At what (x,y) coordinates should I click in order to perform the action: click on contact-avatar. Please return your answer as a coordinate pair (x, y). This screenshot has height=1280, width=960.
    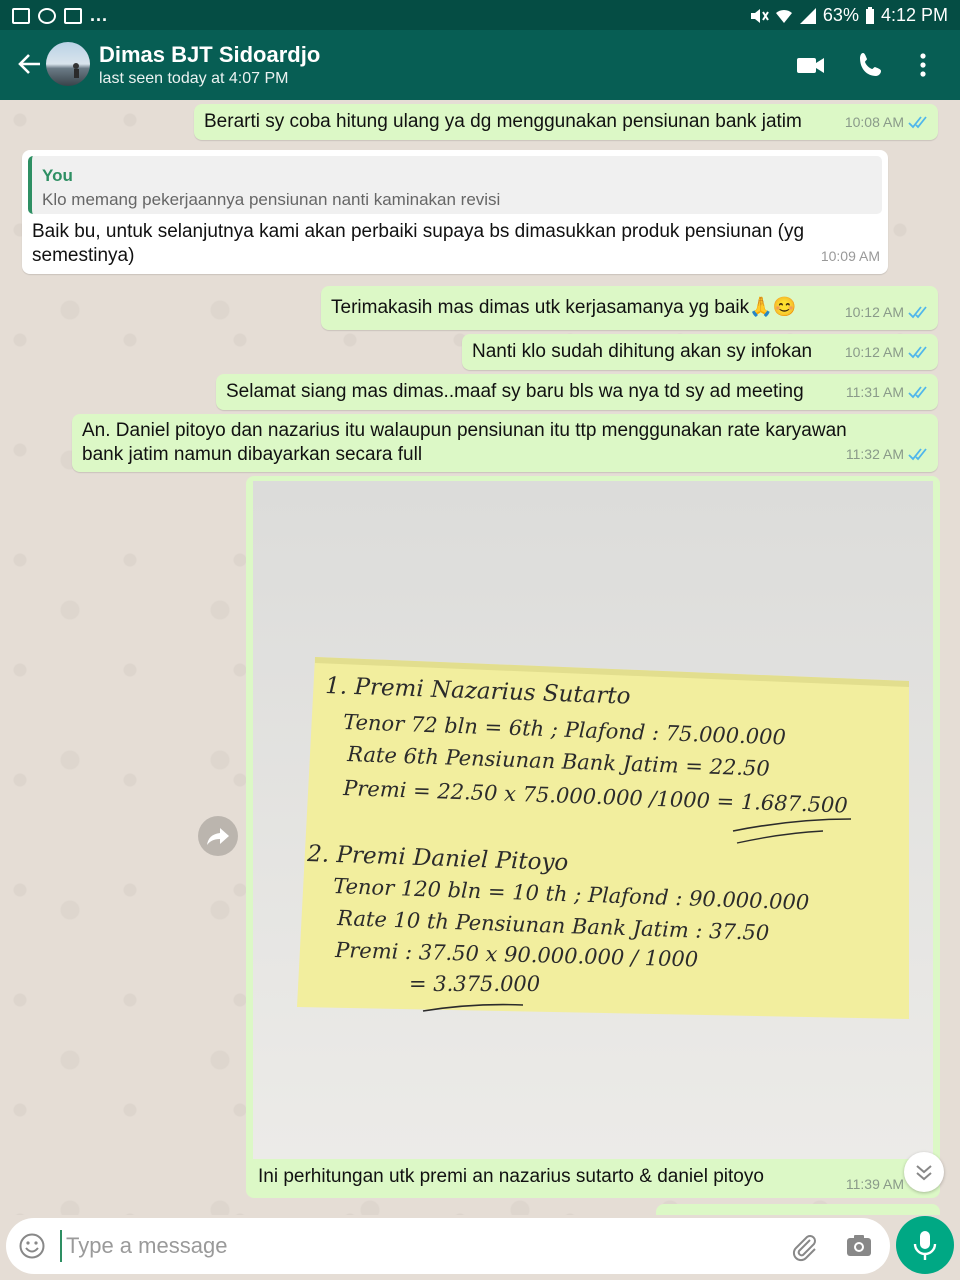
    Looking at the image, I should click on (68, 64).